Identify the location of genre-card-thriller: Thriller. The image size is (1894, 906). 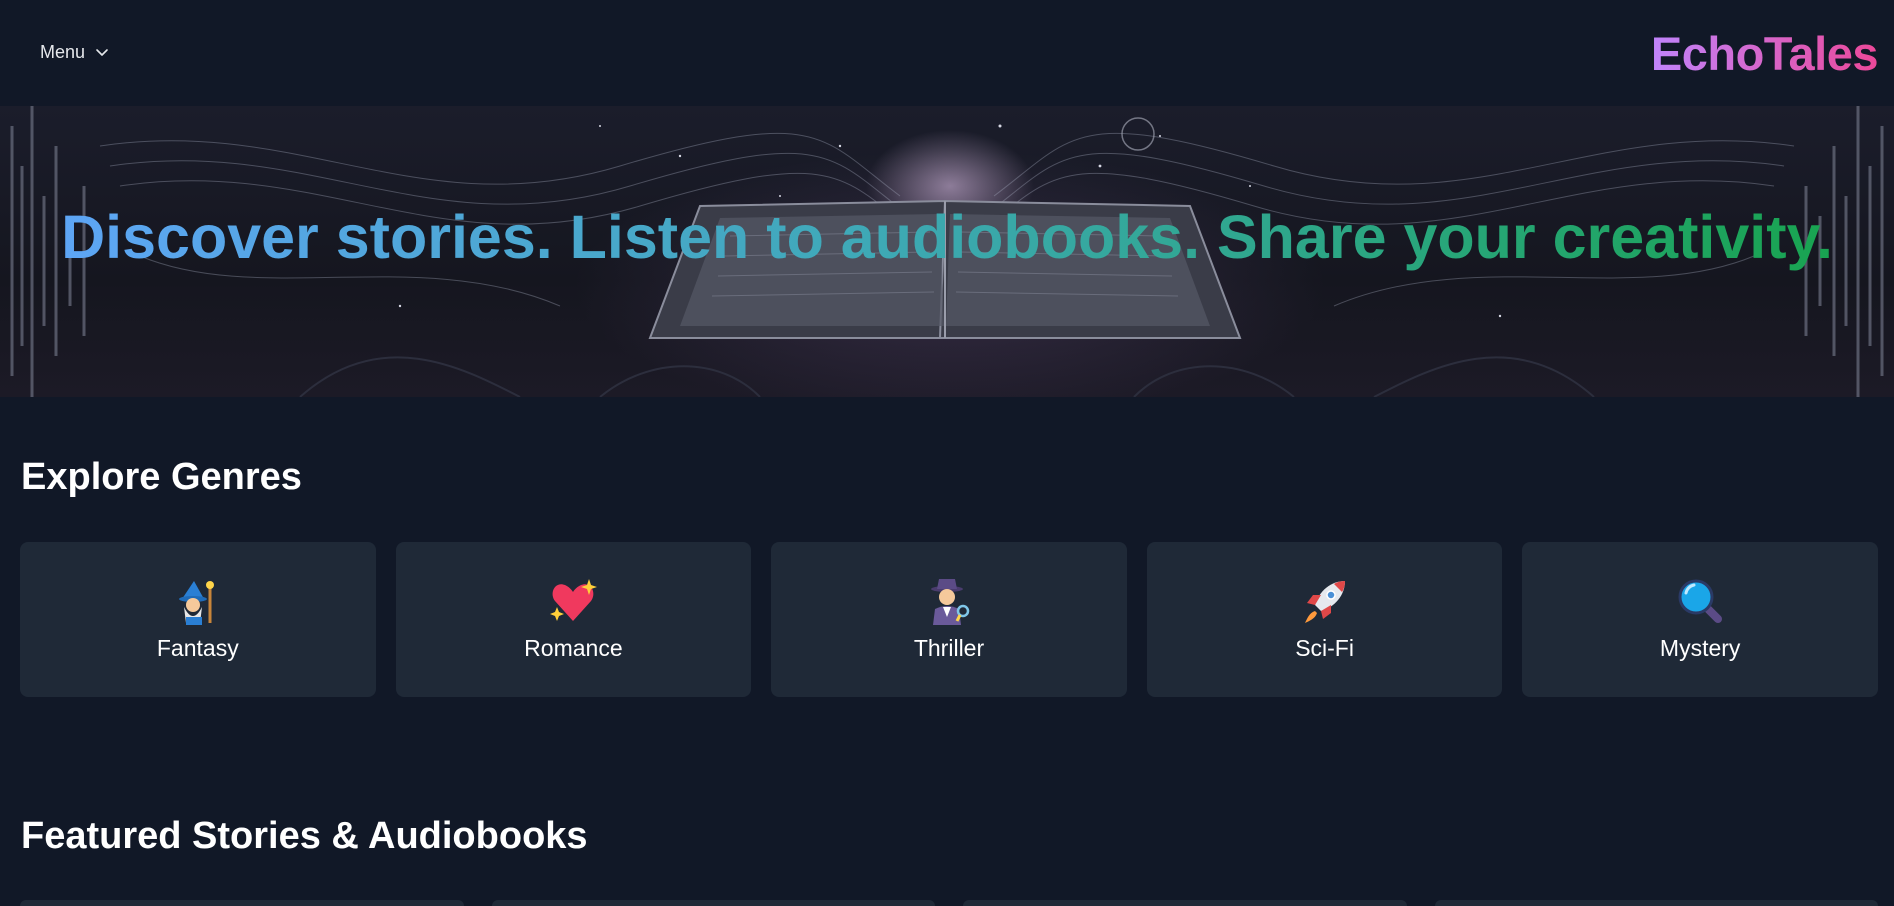
(949, 619).